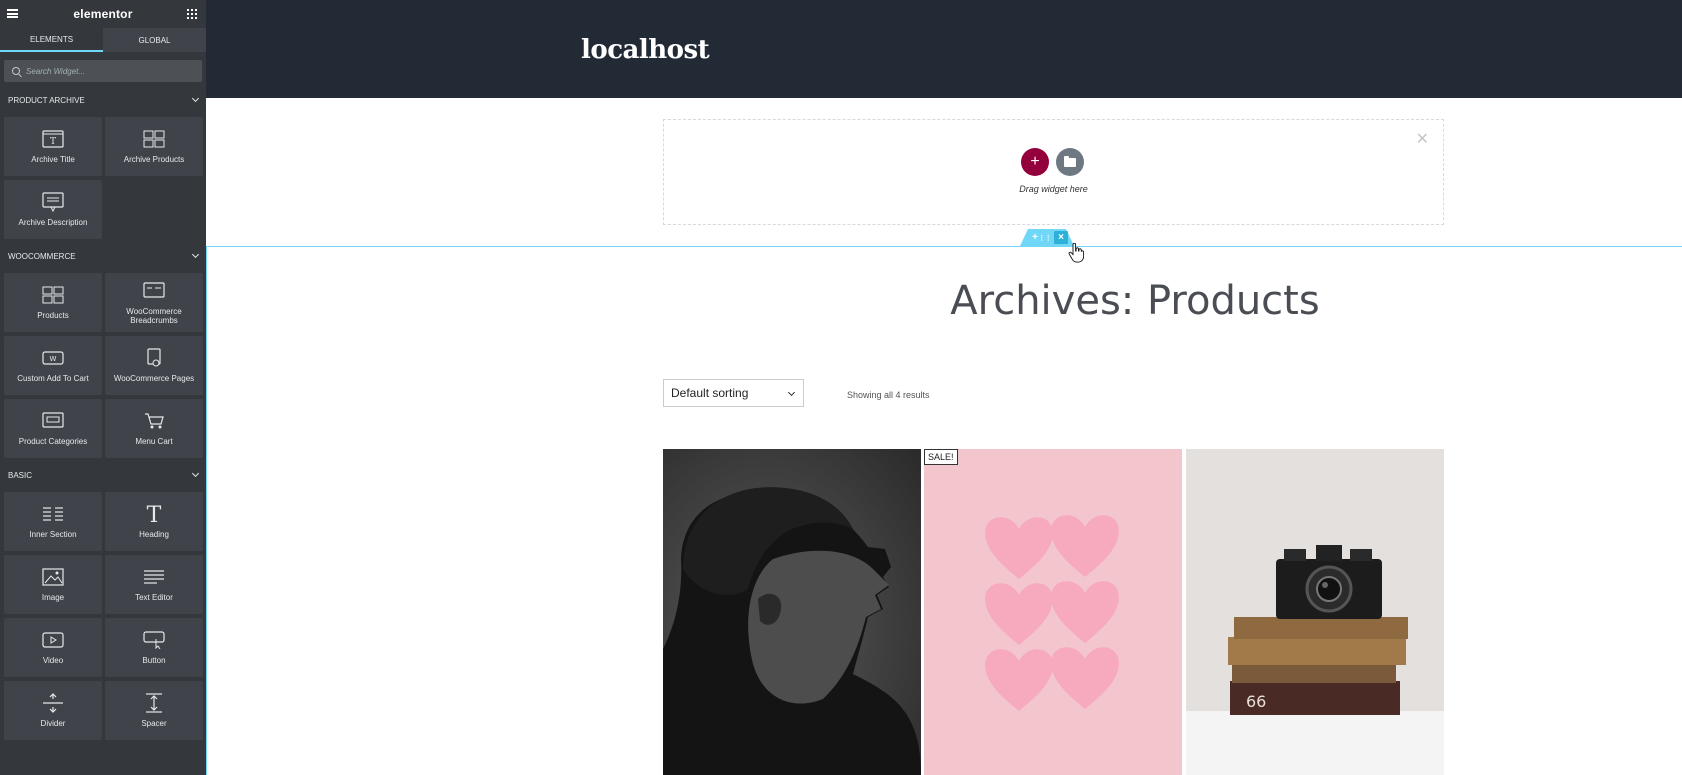 This screenshot has width=1682, height=775. Describe the element at coordinates (645, 50) in the screenshot. I see `site-title: localhost` at that location.